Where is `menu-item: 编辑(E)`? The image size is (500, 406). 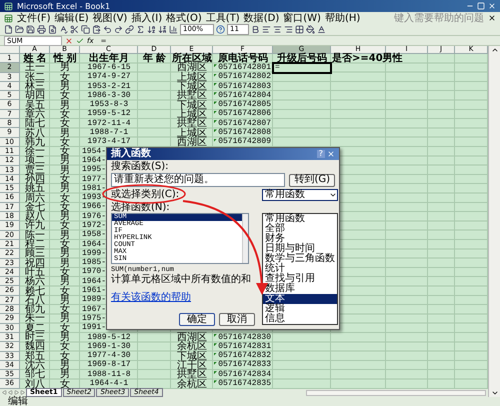 menu-item: 编辑(E) is located at coordinates (71, 18).